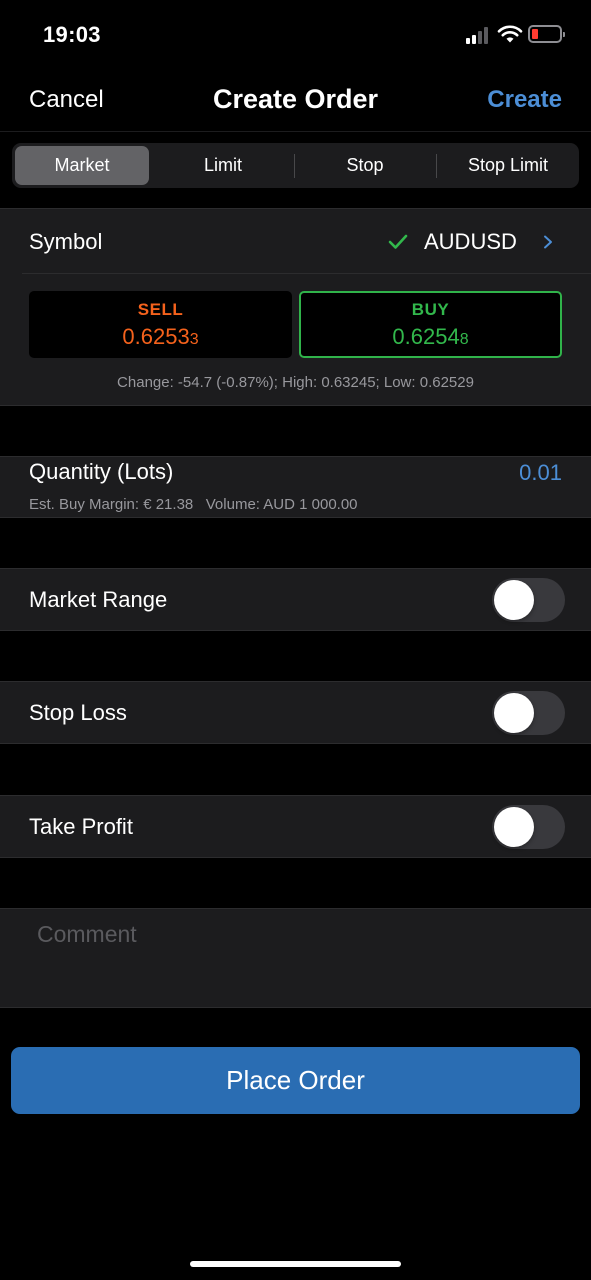  Describe the element at coordinates (223, 165) in the screenshot. I see `tab-limit: Limit` at that location.